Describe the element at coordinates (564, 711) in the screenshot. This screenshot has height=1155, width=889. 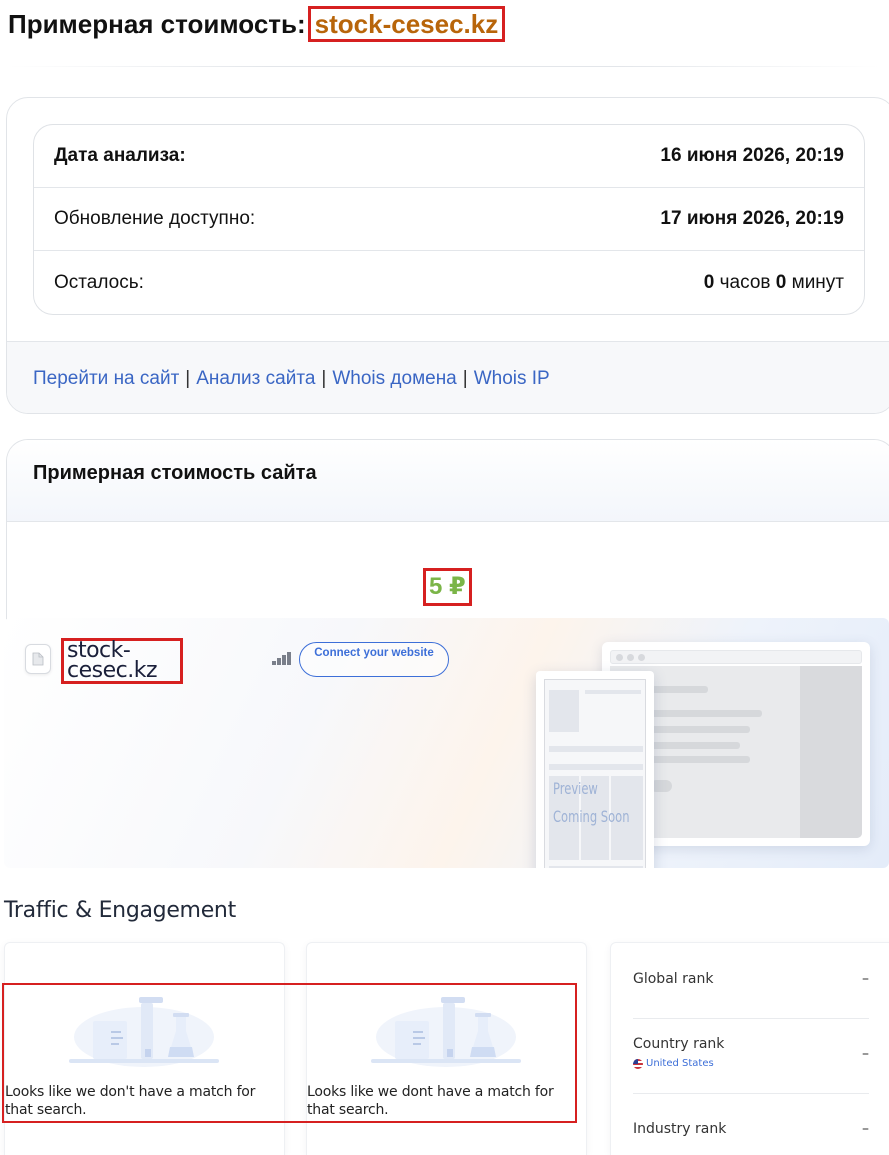
I see `skeleton-block` at that location.